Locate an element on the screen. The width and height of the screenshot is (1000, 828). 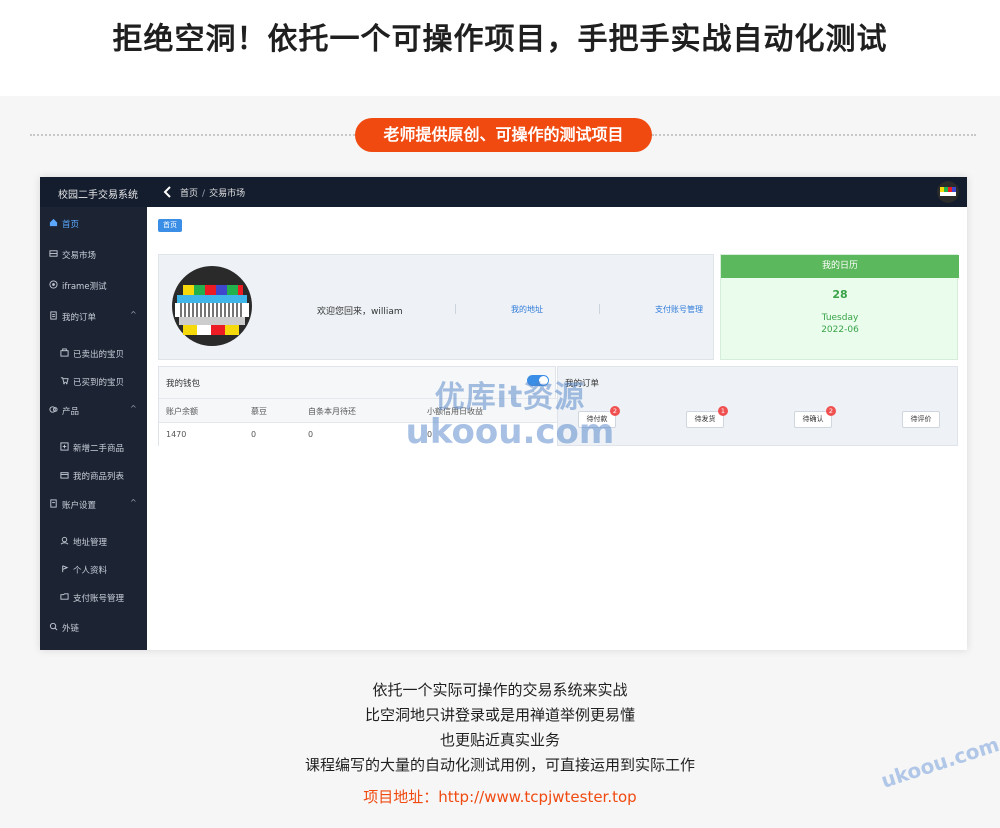
my-address-link: 我的地址 is located at coordinates (527, 309).